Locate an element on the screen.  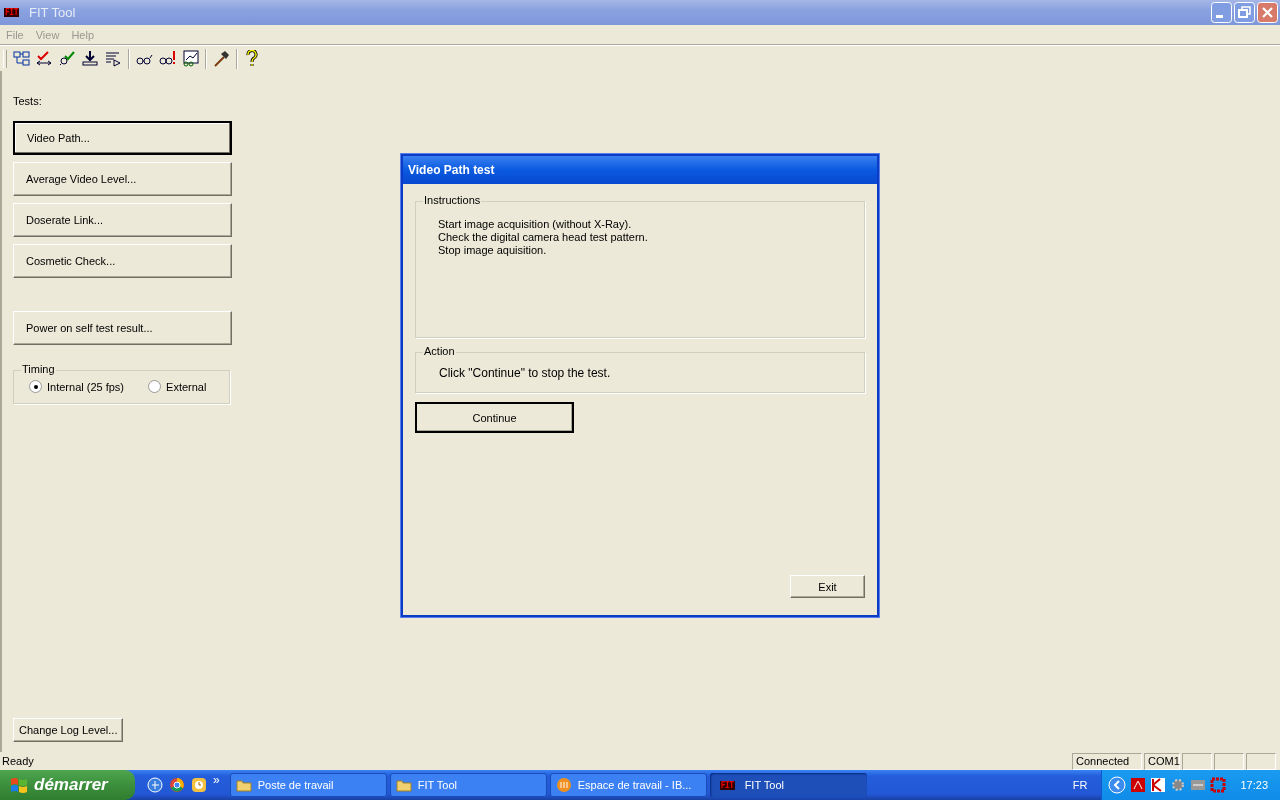
instruction-text: Check the digital camera head test pattern. is located at coordinates (543, 237).